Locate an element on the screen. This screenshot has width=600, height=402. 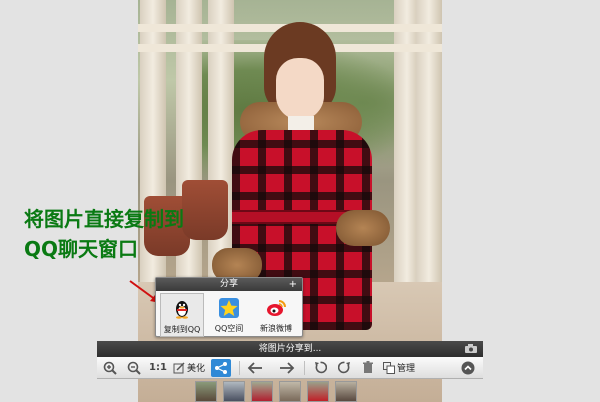
share-weibo-button: 新浪微博 is located at coordinates (276, 315).